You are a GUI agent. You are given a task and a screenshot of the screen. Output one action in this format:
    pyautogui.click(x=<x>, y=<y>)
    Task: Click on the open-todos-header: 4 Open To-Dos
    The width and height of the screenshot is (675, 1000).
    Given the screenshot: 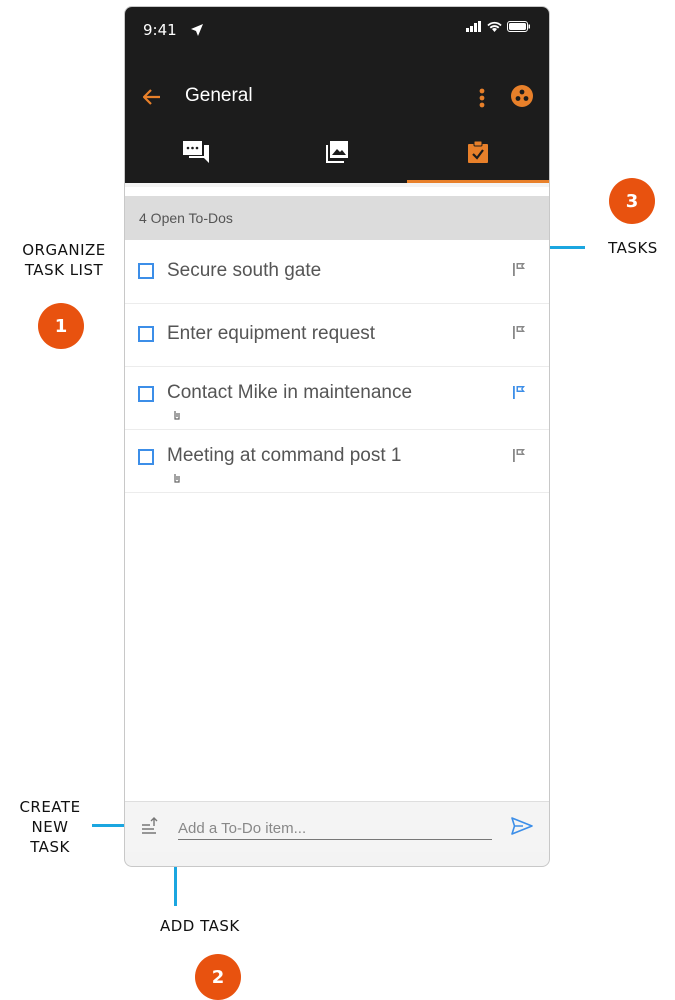 What is the action you would take?
    pyautogui.click(x=337, y=218)
    